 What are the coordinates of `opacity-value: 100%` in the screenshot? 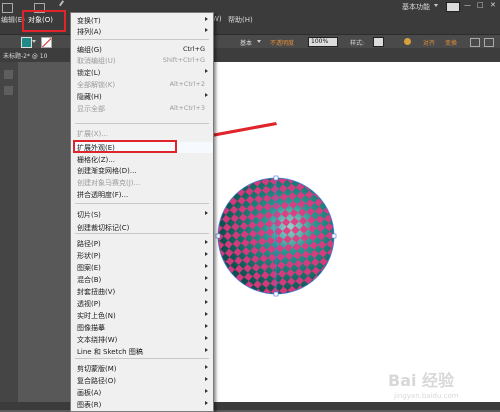 It's located at (320, 41).